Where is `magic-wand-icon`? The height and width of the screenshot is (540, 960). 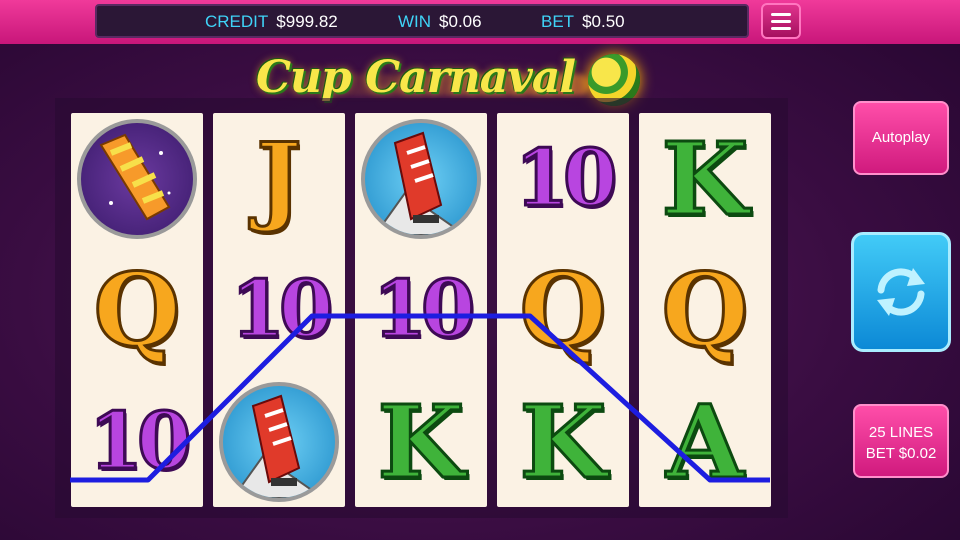
magic-wand-icon is located at coordinates (137, 178).